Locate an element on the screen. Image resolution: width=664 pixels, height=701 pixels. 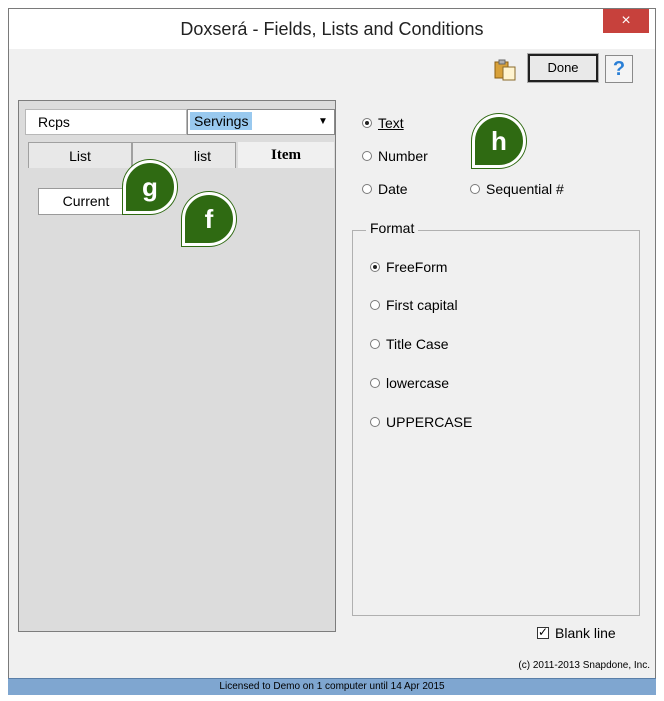
close-icon: × is located at coordinates (626, 20).